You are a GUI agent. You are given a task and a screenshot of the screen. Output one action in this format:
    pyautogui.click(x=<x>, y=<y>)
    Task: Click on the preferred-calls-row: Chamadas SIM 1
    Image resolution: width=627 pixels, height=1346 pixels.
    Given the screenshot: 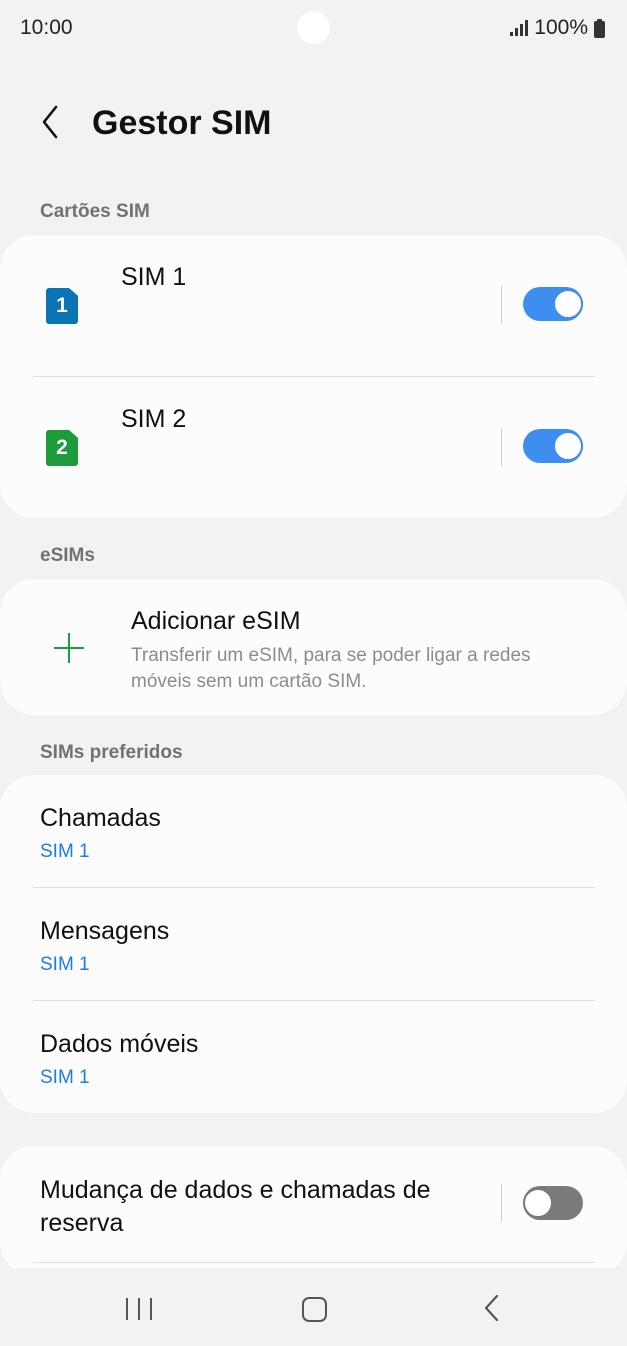 What is the action you would take?
    pyautogui.click(x=313, y=831)
    